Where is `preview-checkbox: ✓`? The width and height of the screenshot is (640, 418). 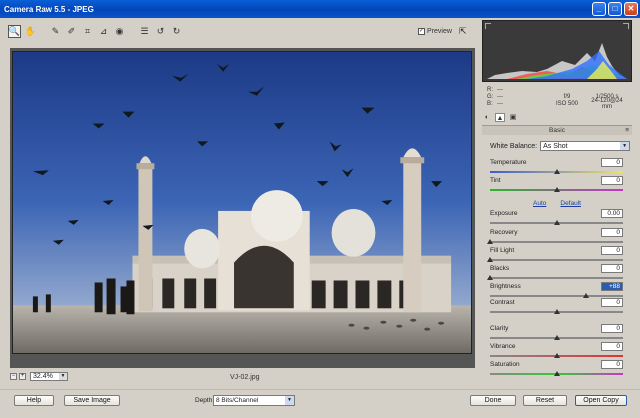 preview-checkbox: ✓ is located at coordinates (421, 31).